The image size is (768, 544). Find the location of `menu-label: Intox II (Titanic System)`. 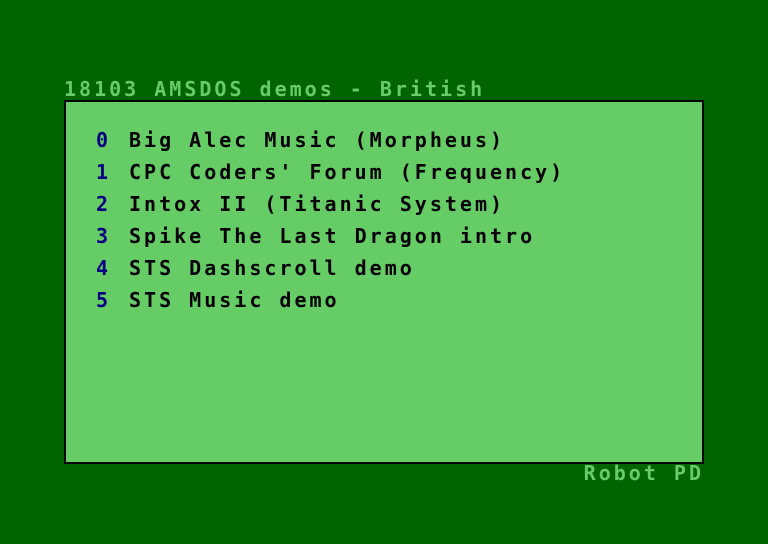

menu-label: Intox II (Titanic System) is located at coordinates (317, 204).